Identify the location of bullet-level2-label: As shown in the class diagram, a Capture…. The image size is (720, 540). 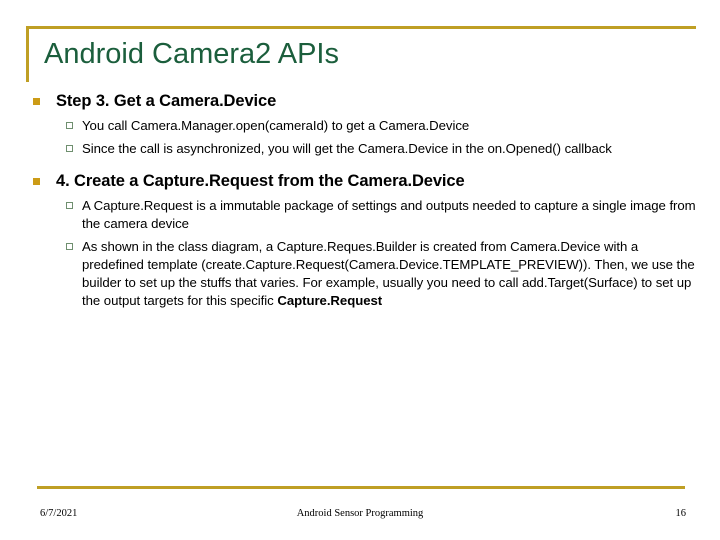
(388, 273).